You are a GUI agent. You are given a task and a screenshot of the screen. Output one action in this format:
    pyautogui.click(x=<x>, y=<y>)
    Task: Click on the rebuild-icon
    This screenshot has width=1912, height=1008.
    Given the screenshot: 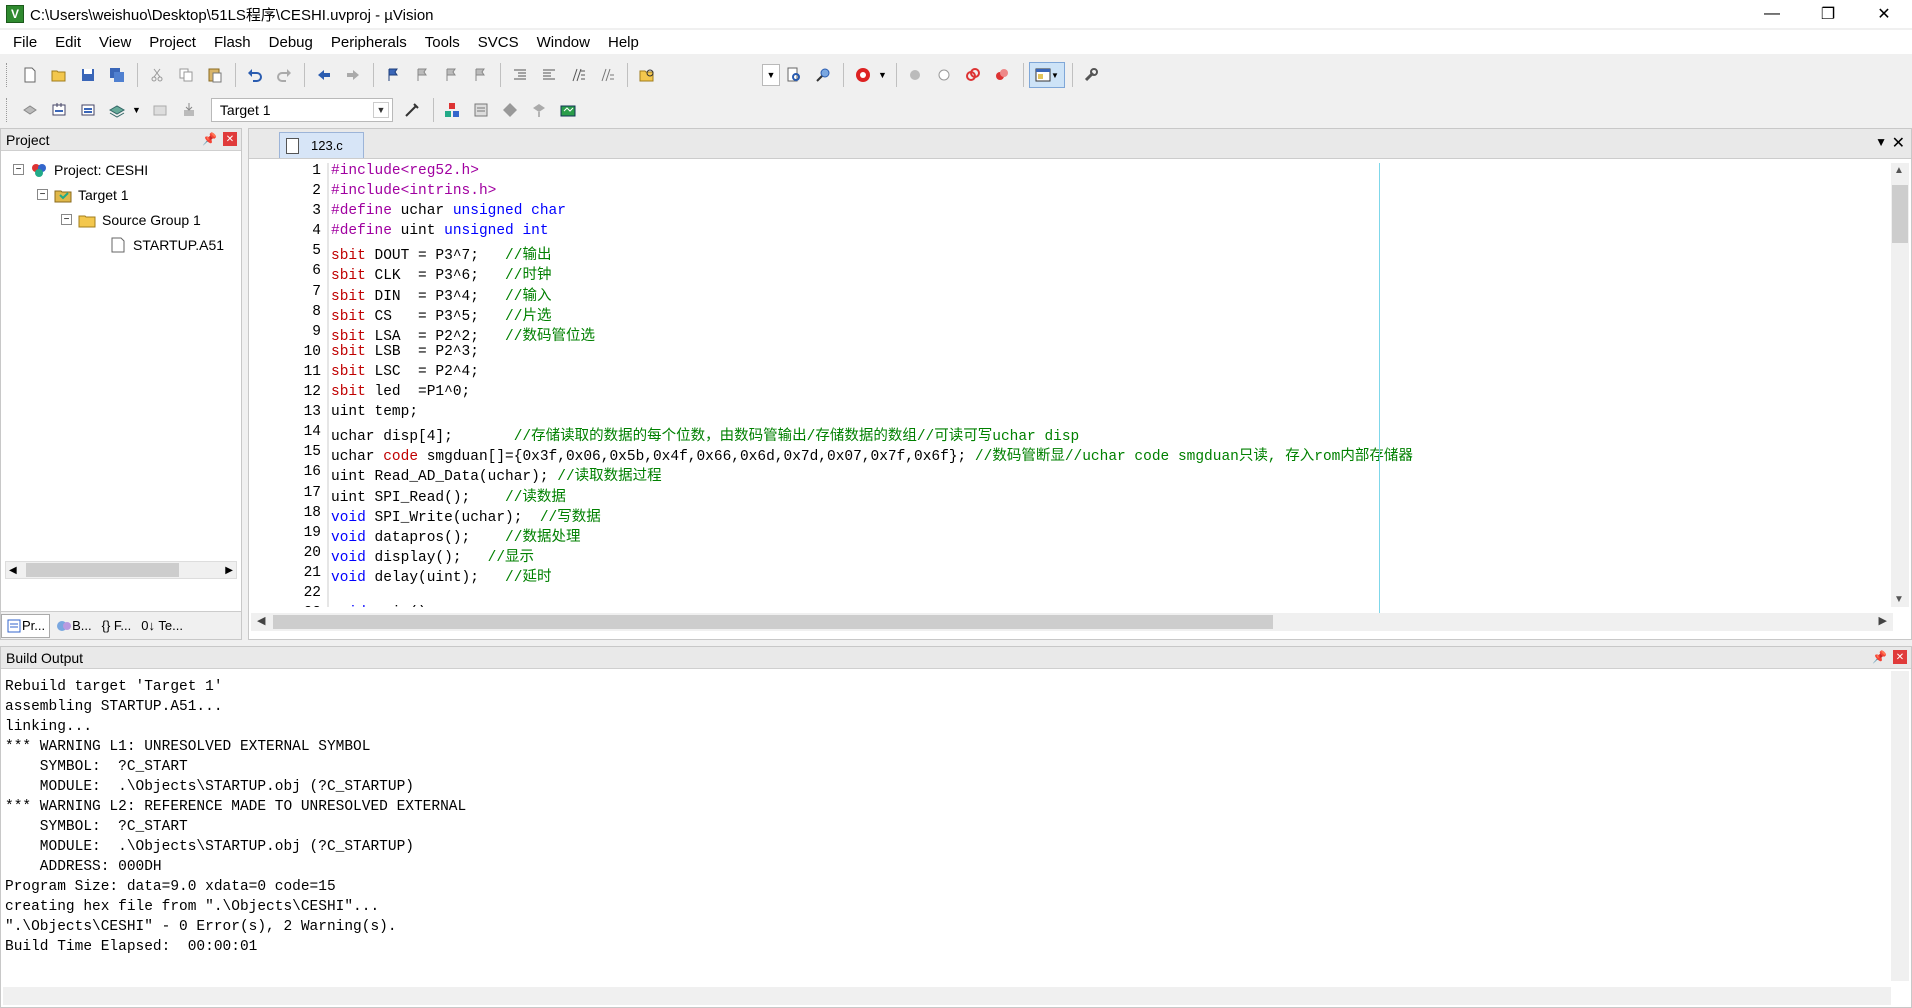 What is the action you would take?
    pyautogui.click(x=87, y=110)
    